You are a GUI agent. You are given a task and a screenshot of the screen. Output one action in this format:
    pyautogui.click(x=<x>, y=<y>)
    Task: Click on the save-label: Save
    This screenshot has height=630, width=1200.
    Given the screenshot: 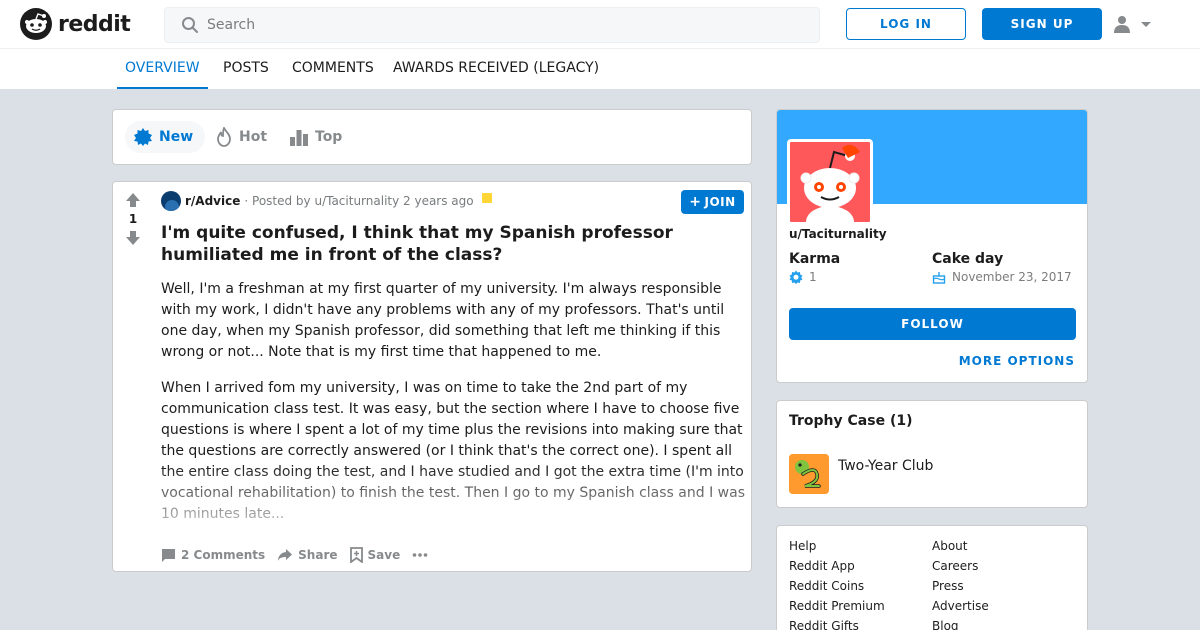 What is the action you would take?
    pyautogui.click(x=384, y=555)
    